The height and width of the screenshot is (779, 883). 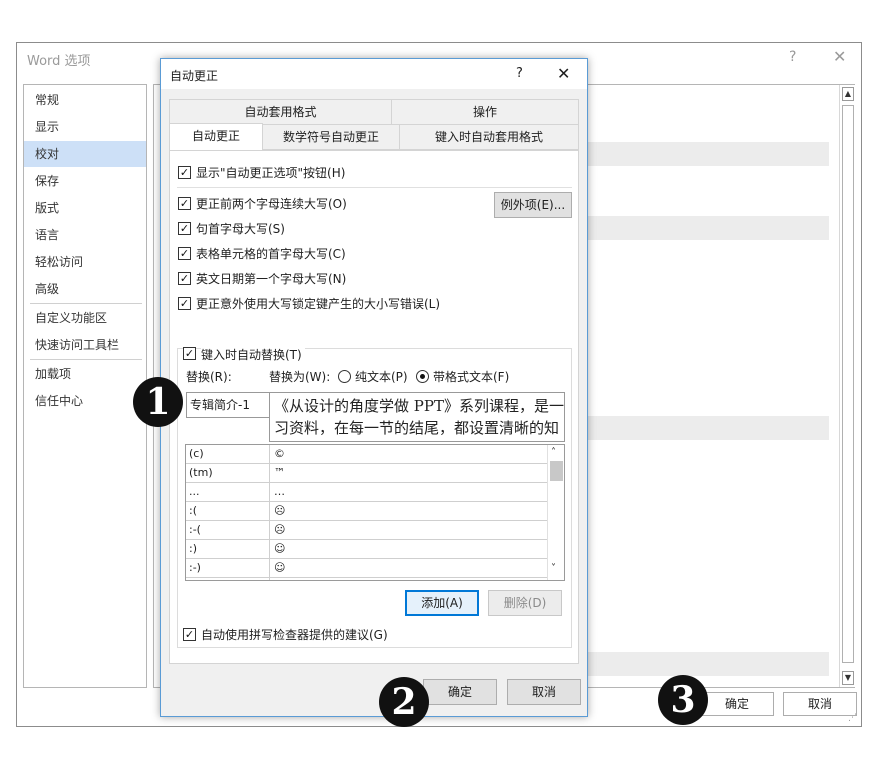 I want to click on plain-text-radio, so click(x=344, y=376).